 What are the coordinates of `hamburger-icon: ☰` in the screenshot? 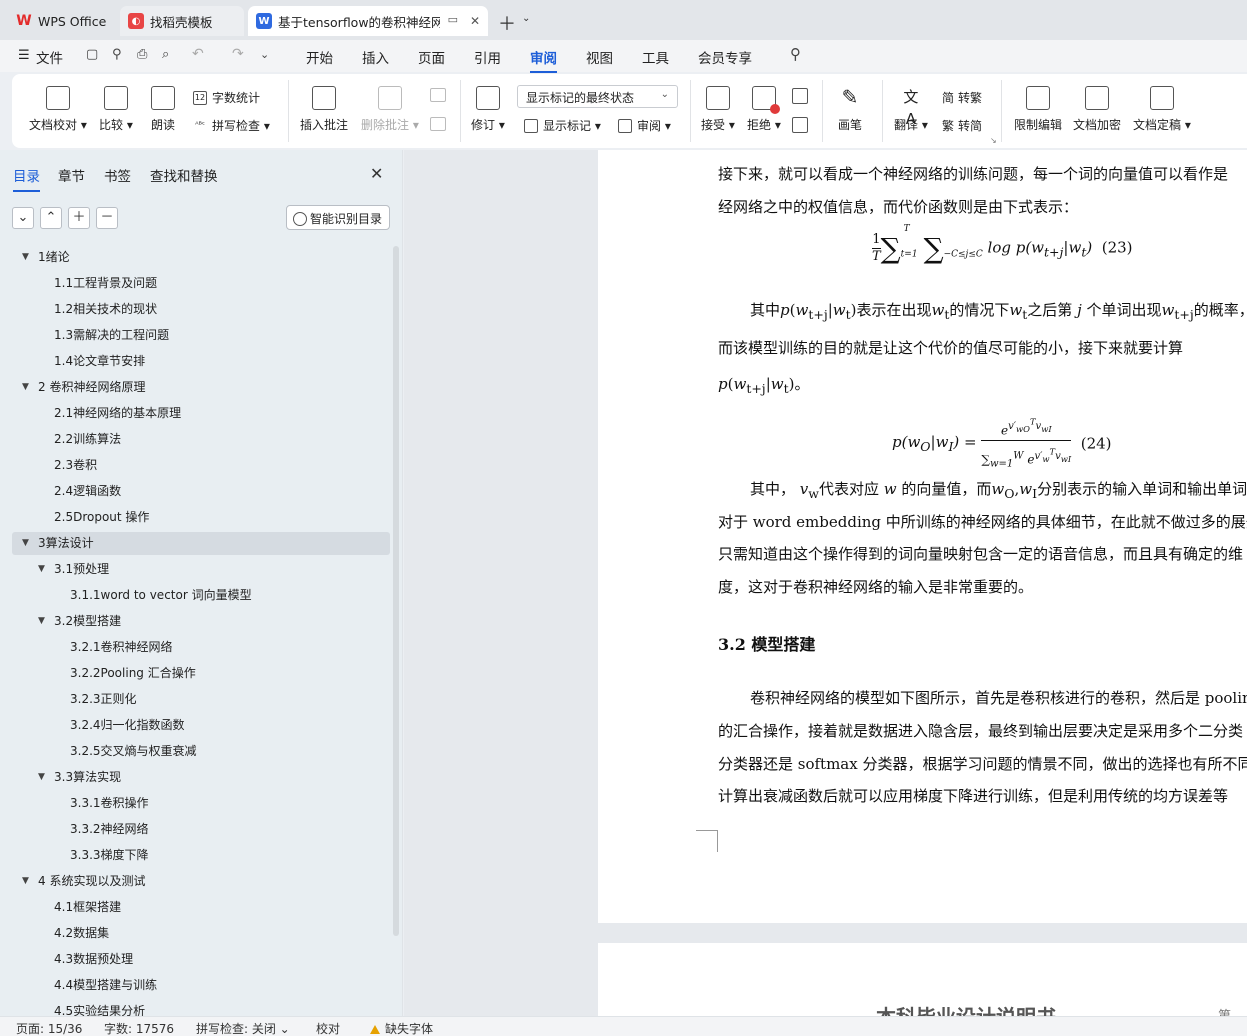 It's located at (24, 55).